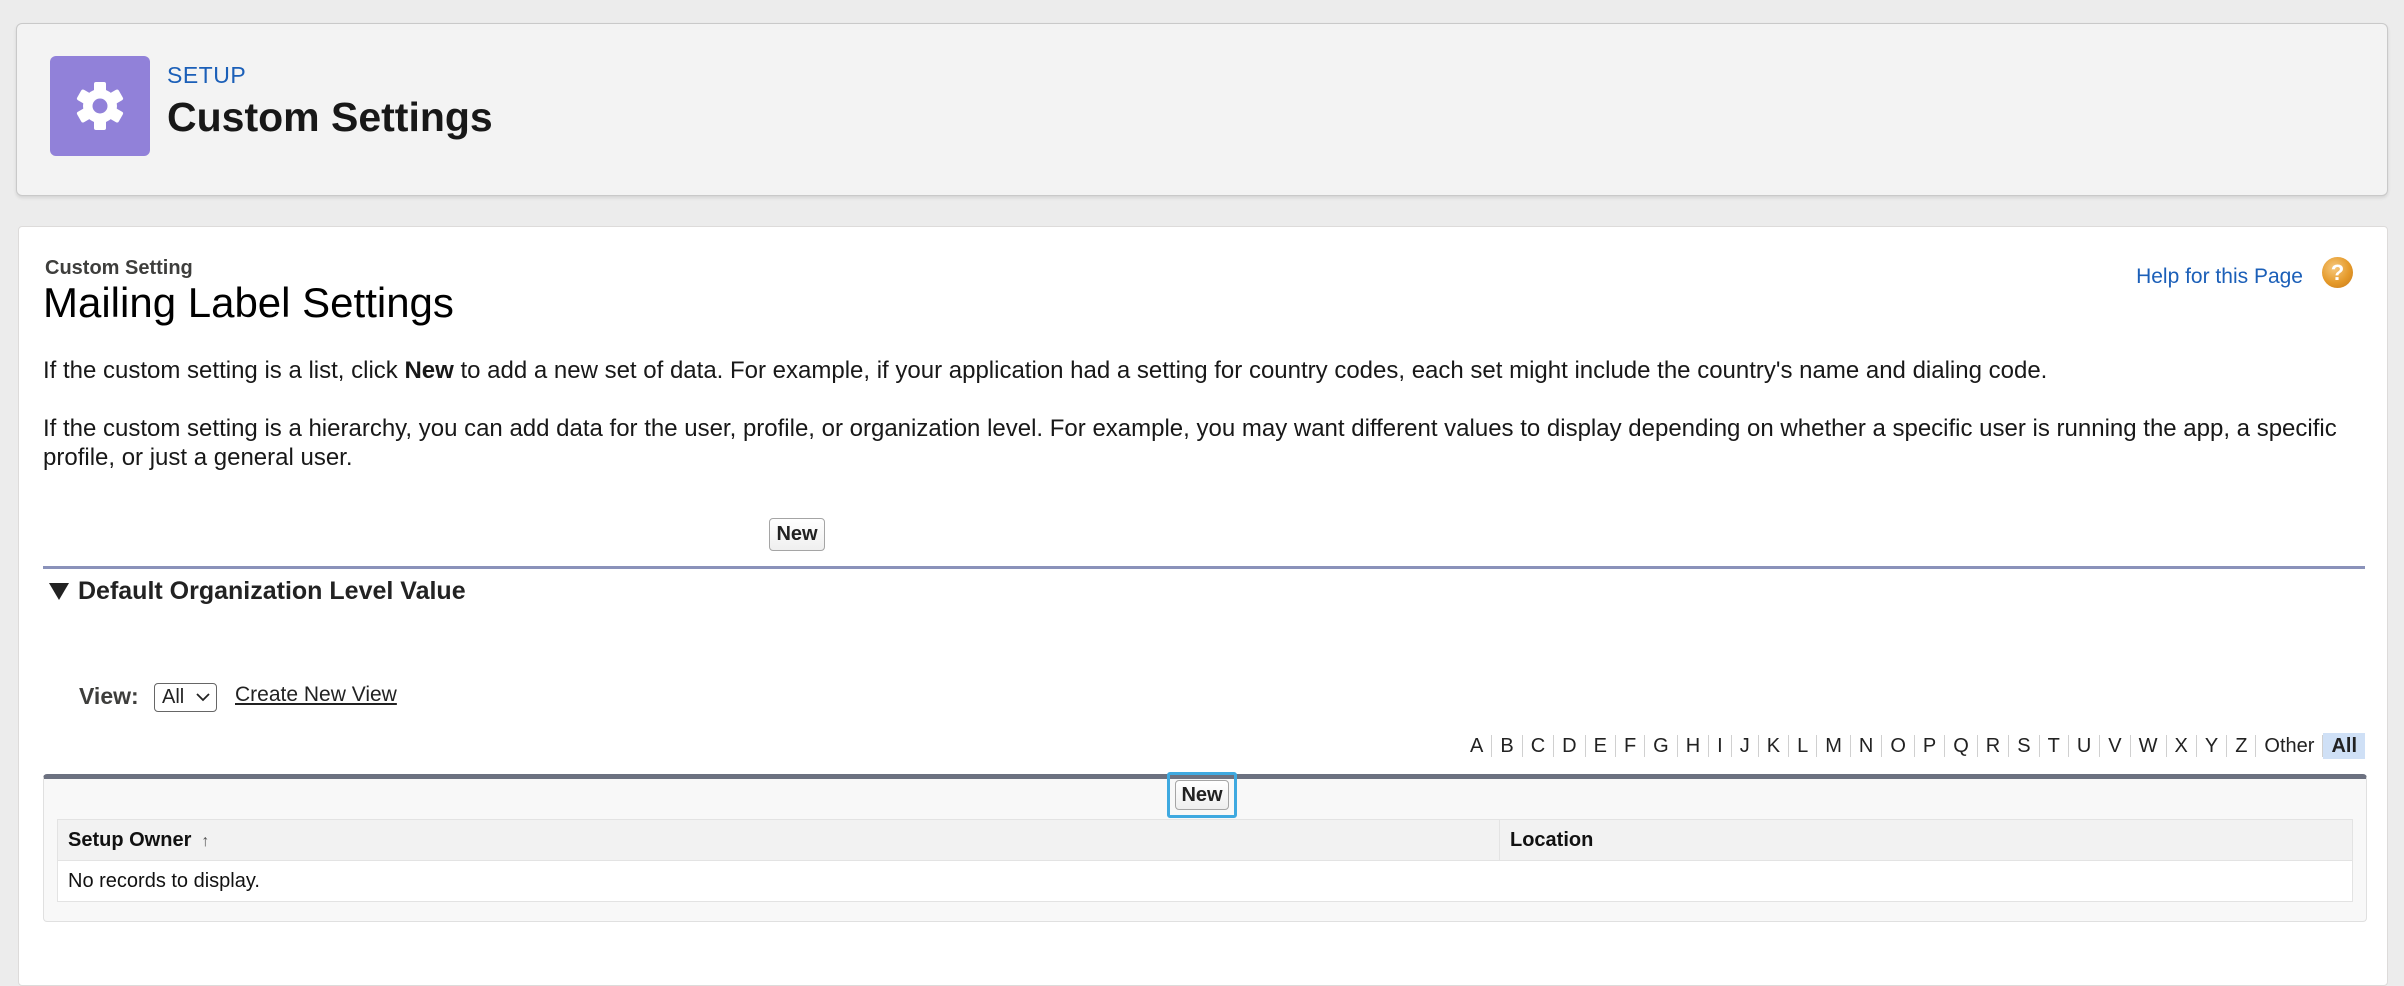 The width and height of the screenshot is (2404, 986). What do you see at coordinates (185, 697) in the screenshot?
I see `view-select: All` at bounding box center [185, 697].